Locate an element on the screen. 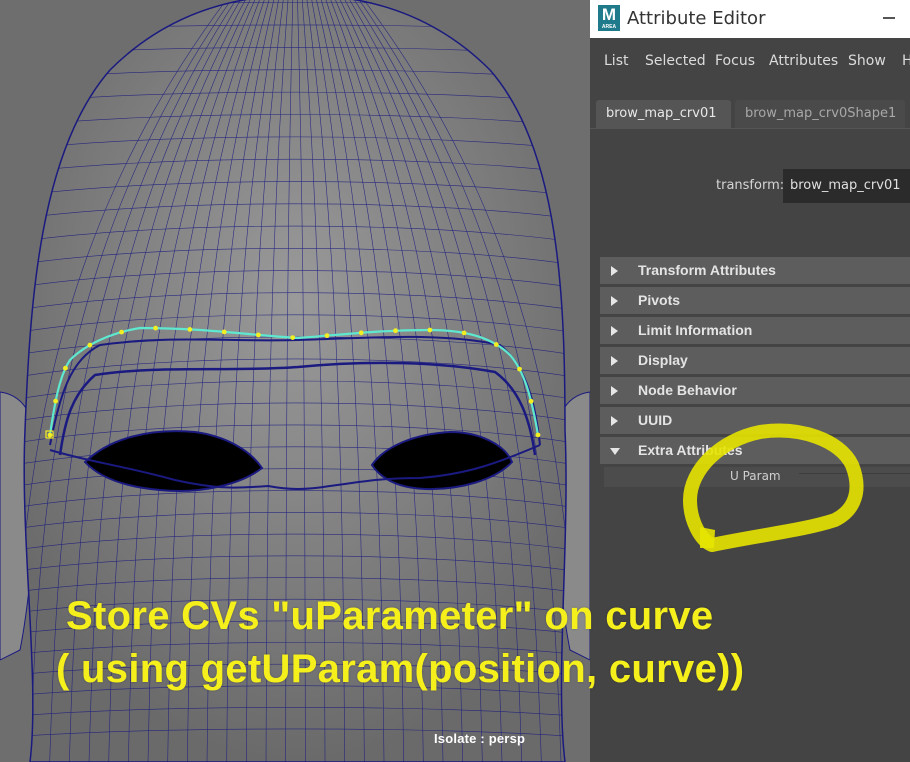 Image resolution: width=910 pixels, height=762 pixels. title-bar: M AREA Attribute Editor is located at coordinates (750, 19).